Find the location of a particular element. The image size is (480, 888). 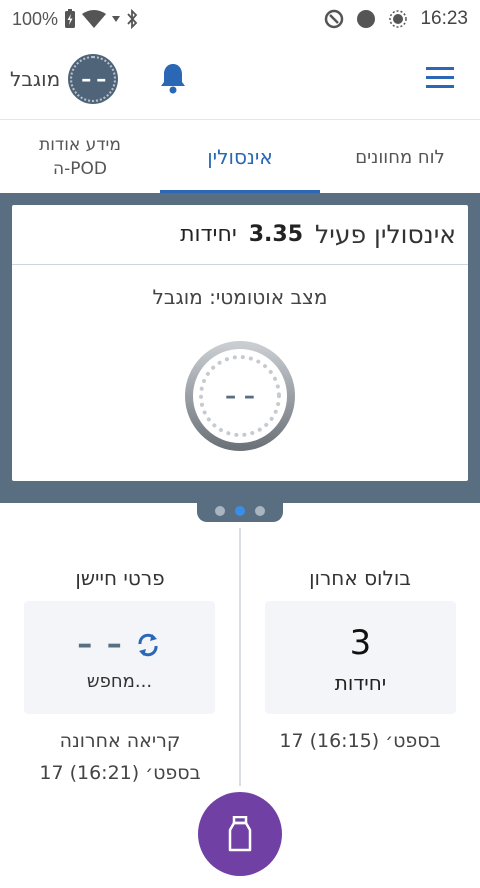

last-bolus-time: 17 בספט׳ (16:15) is located at coordinates (360, 741).